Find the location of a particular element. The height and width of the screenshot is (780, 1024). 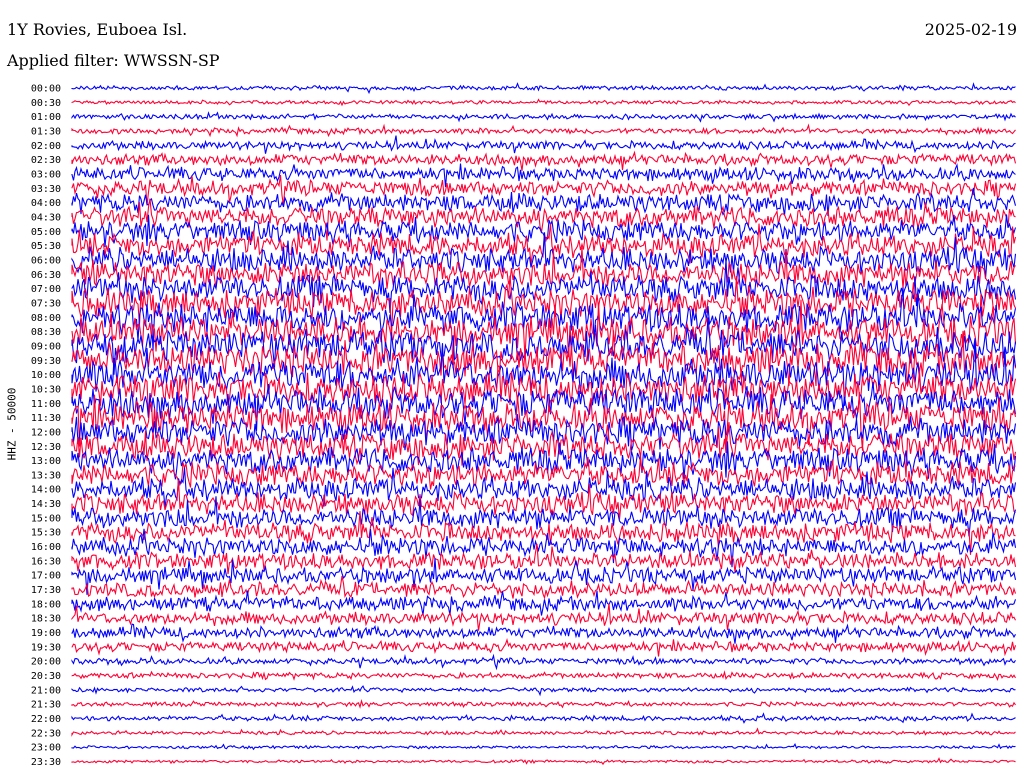

row-time-label: 01:00 is located at coordinates (46, 117).